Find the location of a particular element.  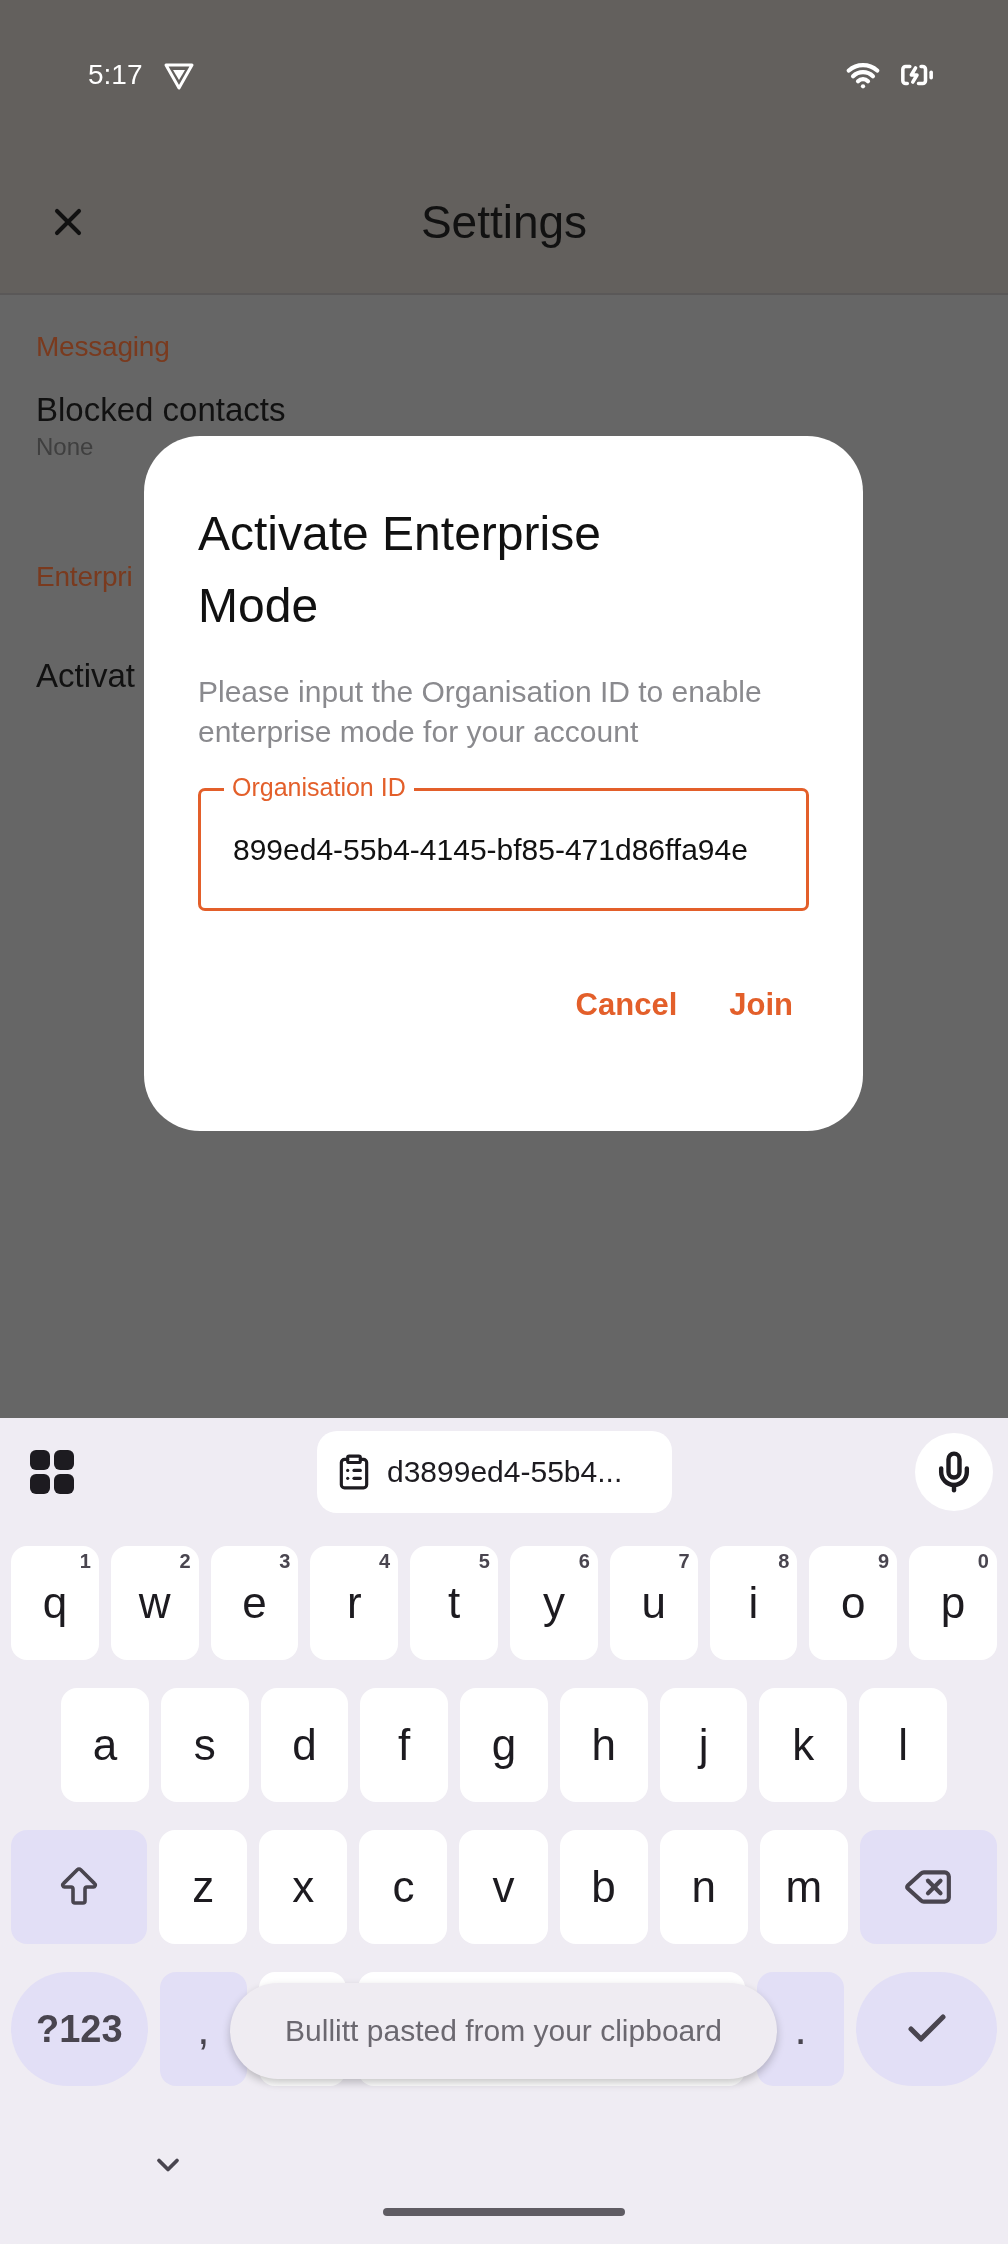

apps-grid-icon is located at coordinates (52, 1472).